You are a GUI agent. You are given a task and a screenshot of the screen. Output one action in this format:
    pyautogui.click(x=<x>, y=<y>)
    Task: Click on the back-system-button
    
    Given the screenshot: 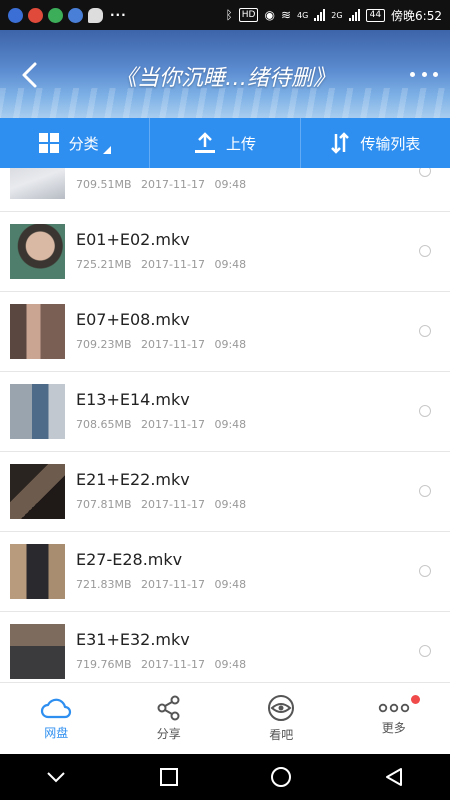 What is the action you would take?
    pyautogui.click(x=394, y=777)
    